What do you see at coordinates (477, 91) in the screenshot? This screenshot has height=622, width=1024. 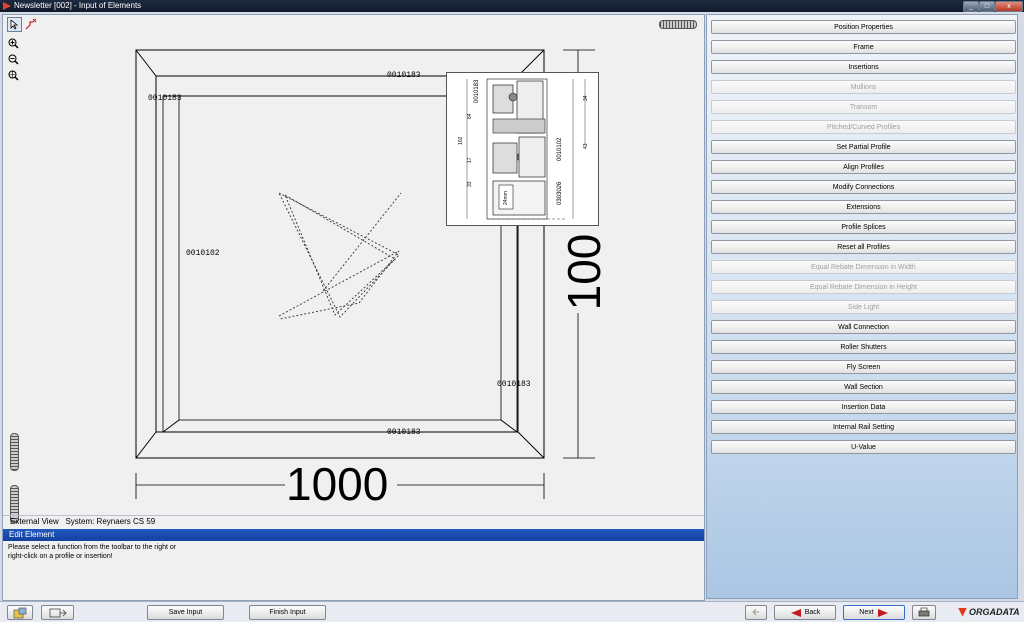 I see `detail-label-1: 0010183` at bounding box center [477, 91].